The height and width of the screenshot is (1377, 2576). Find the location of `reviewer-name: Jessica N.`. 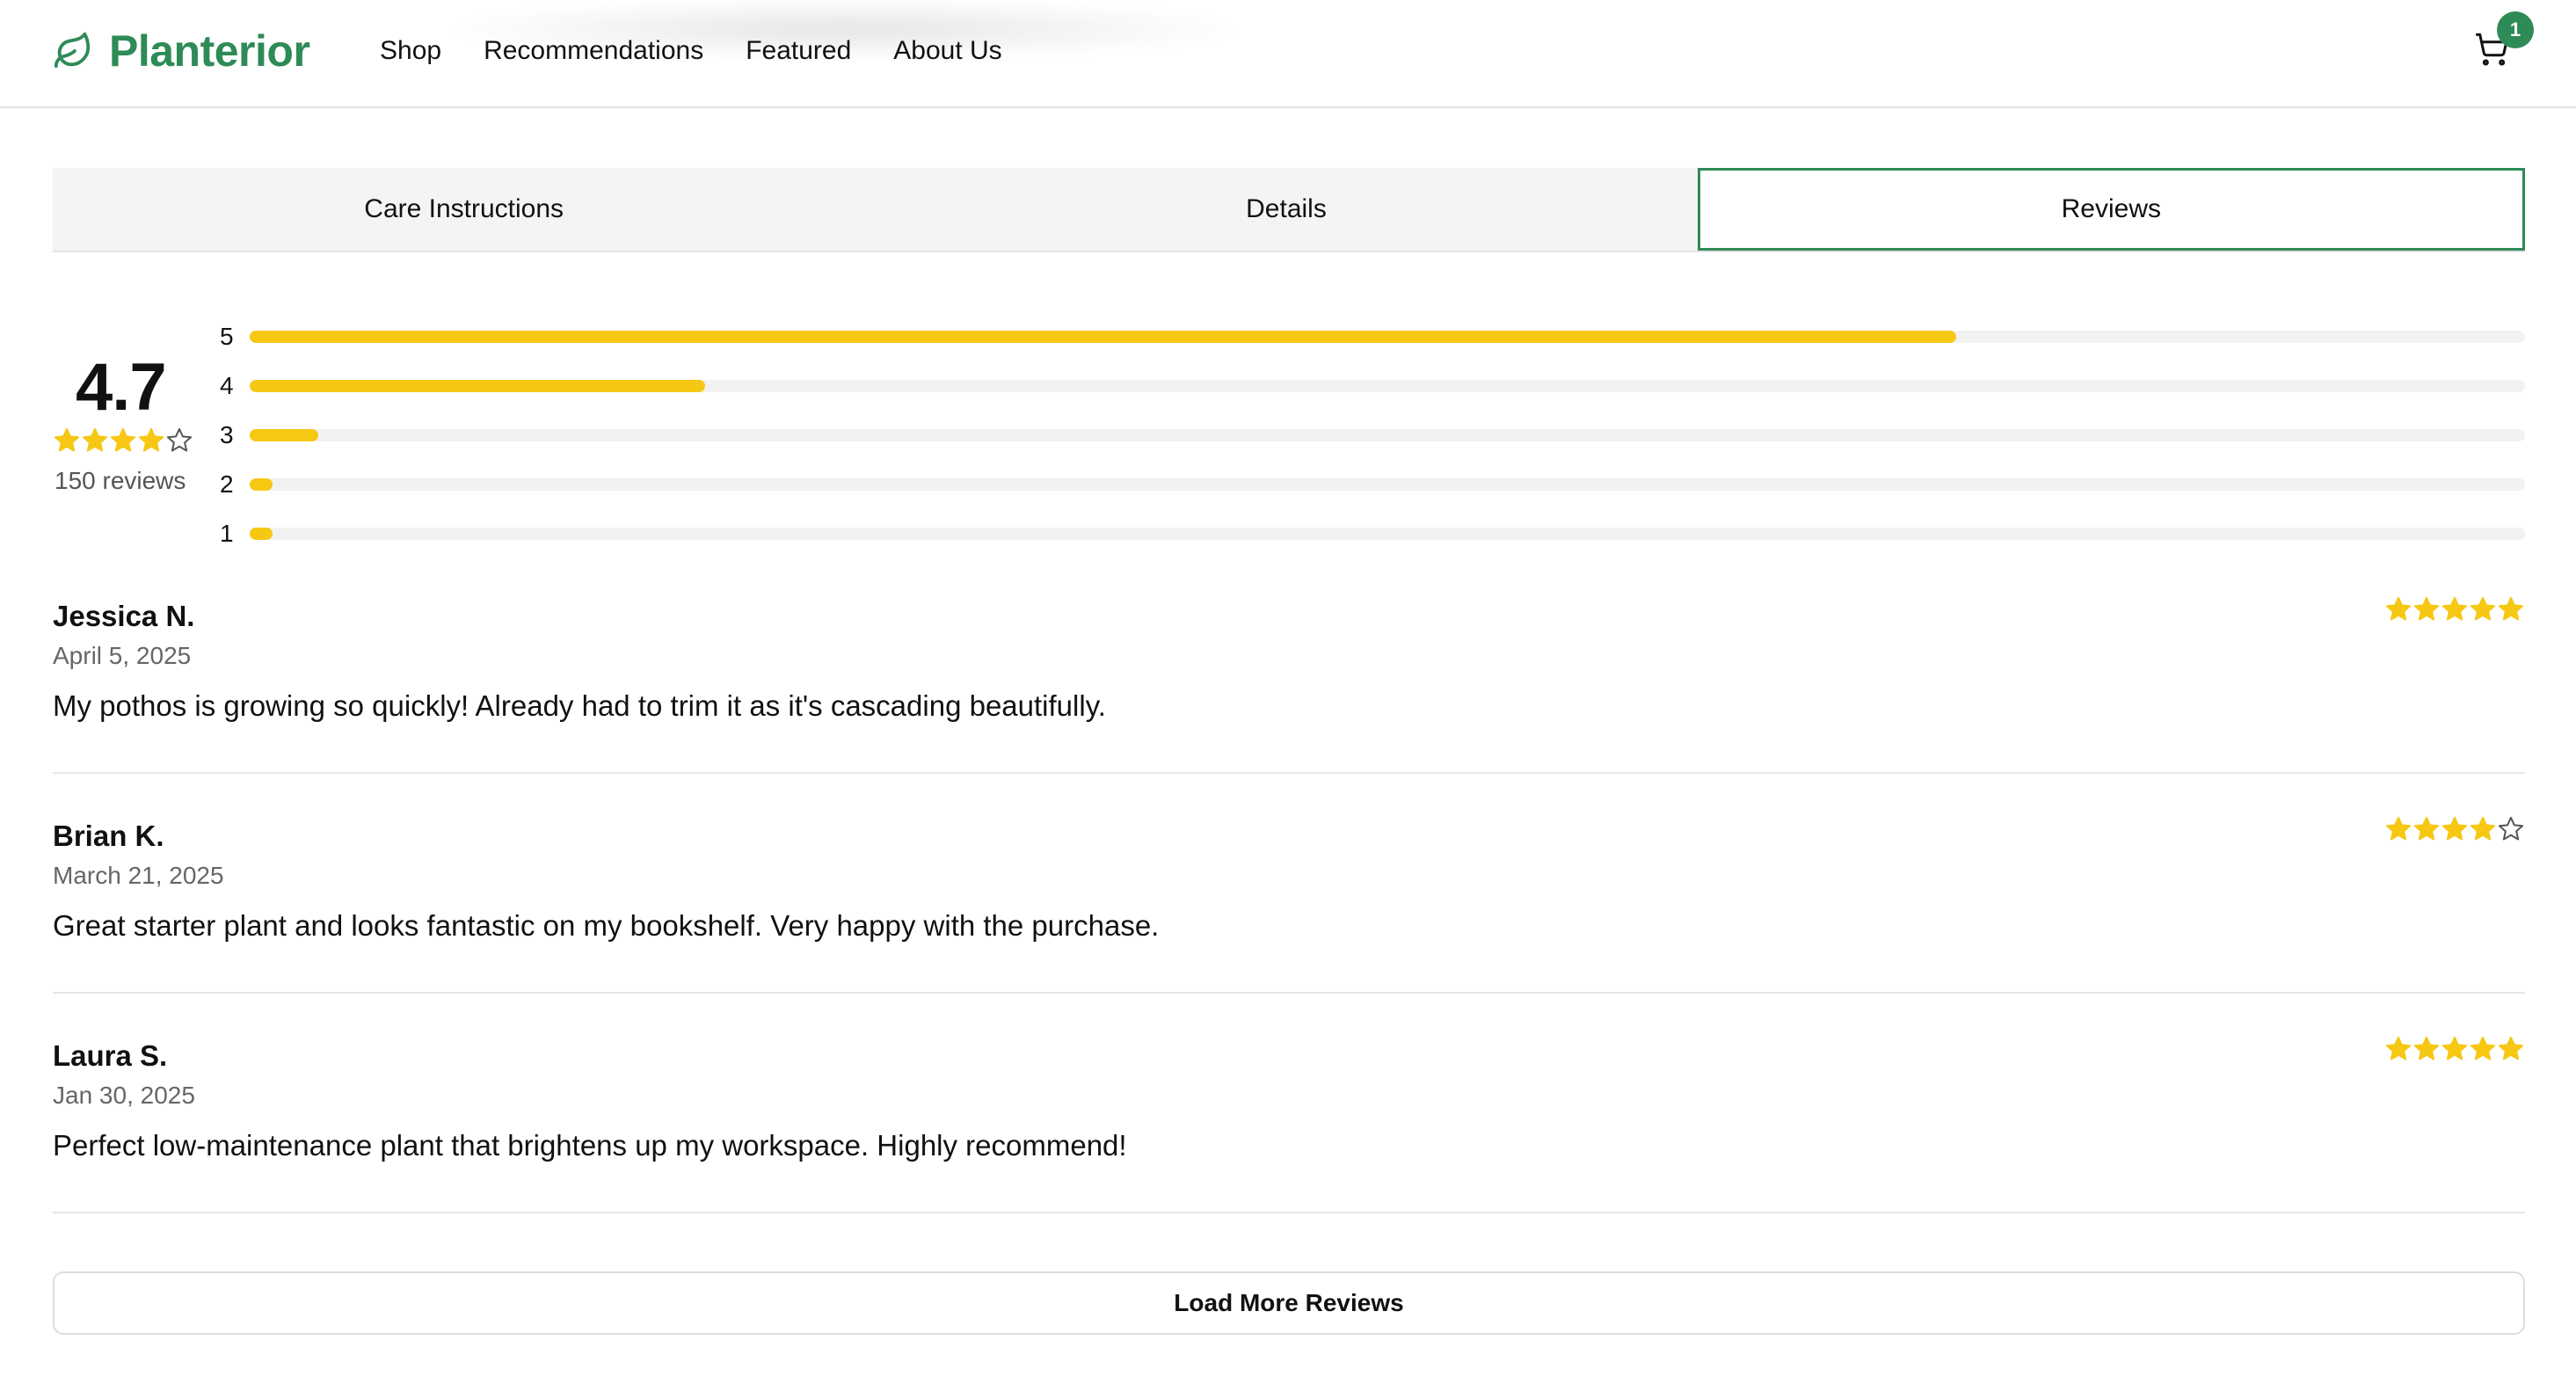

reviewer-name: Jessica N. is located at coordinates (124, 616).